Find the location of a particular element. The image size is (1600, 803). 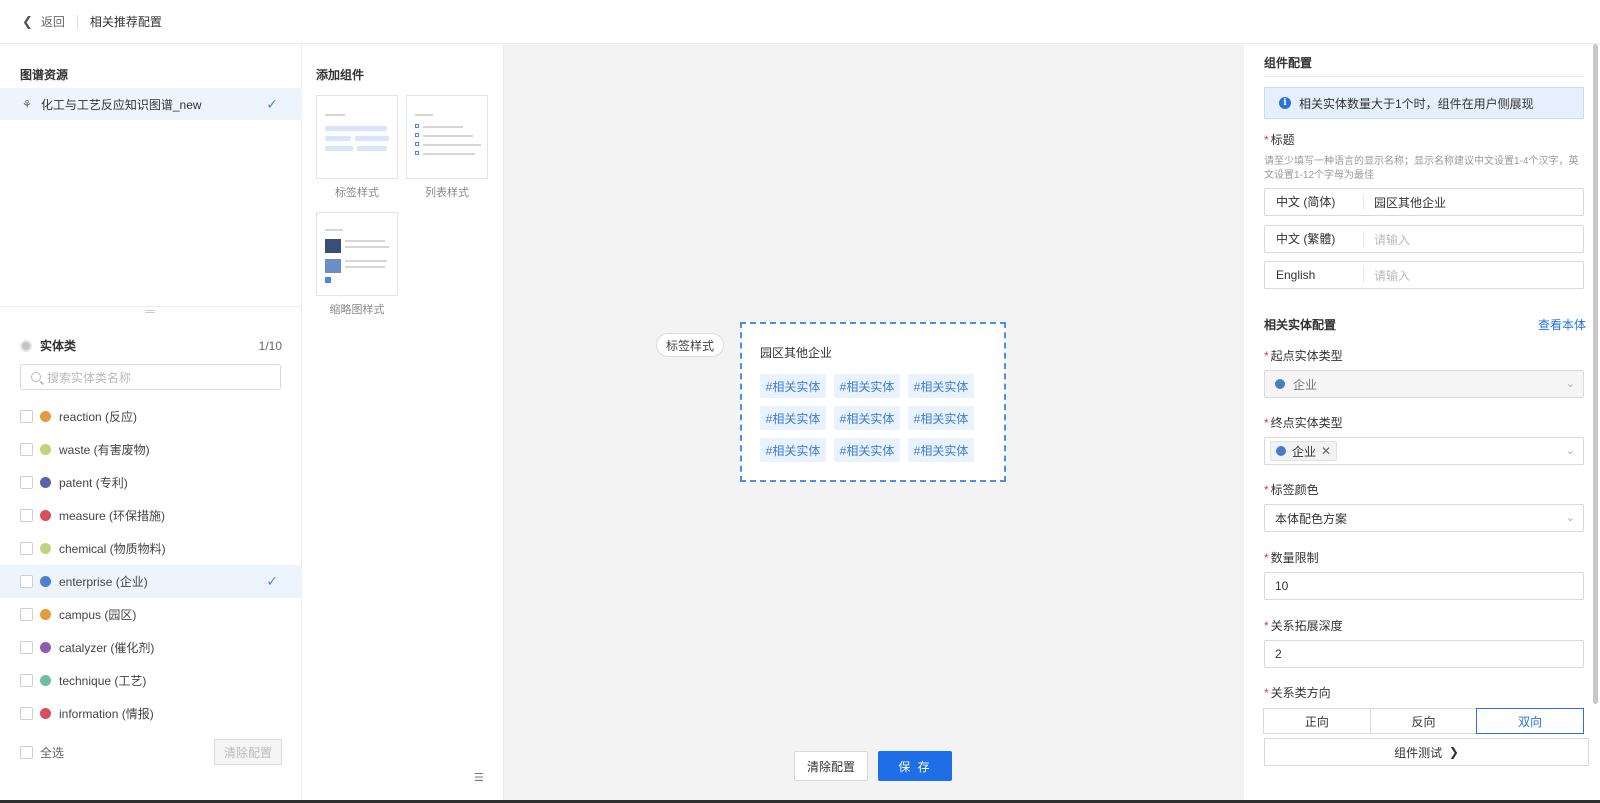

clear-config-button: 清除配置 is located at coordinates (831, 766).